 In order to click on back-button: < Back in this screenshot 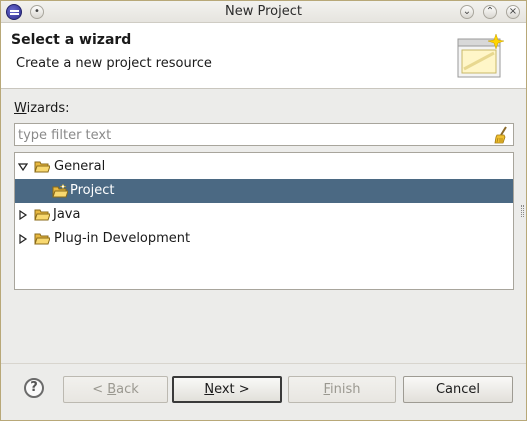, I will do `click(115, 389)`.